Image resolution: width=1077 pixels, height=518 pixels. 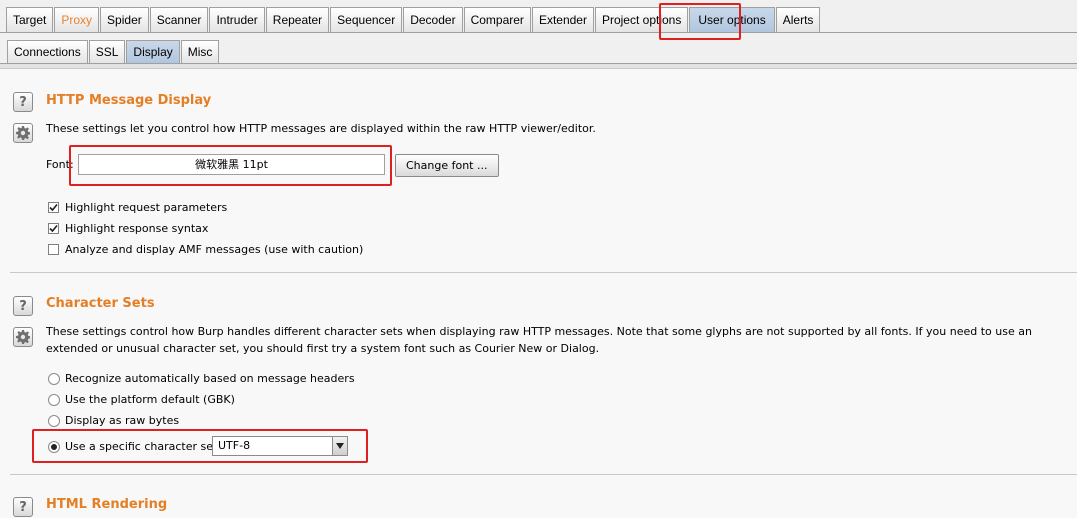 I want to click on tab-scanner: Scanner, so click(x=179, y=19).